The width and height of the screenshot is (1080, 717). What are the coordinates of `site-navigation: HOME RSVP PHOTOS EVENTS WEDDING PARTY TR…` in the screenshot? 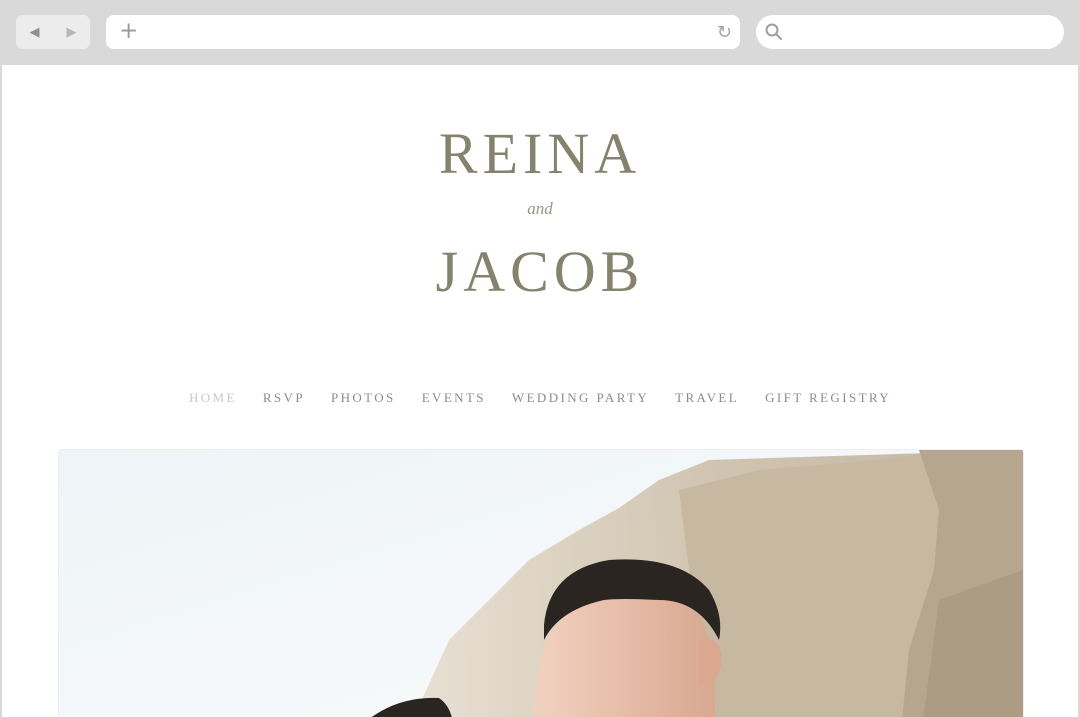 It's located at (540, 398).